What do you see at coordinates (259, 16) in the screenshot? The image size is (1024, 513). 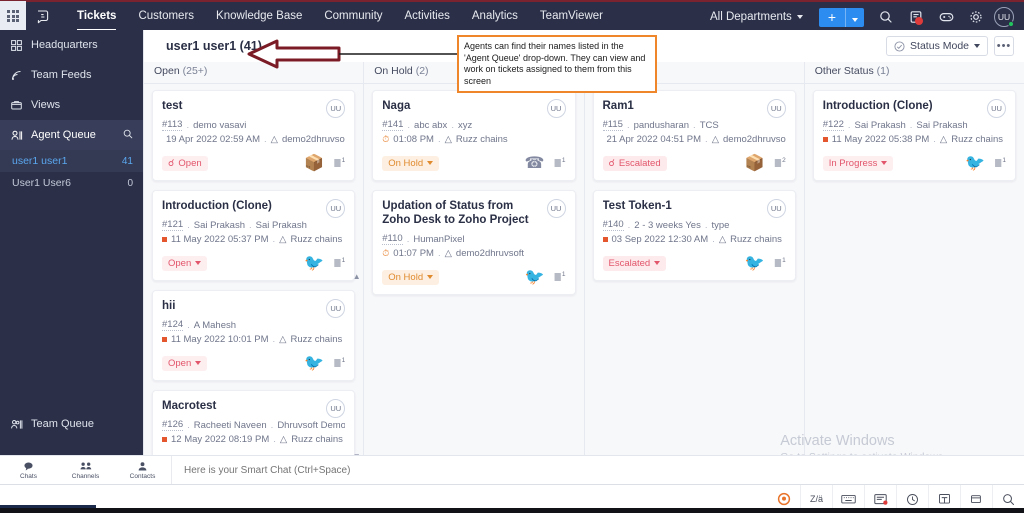 I see `nav-knowledge-base: Knowledge Base` at bounding box center [259, 16].